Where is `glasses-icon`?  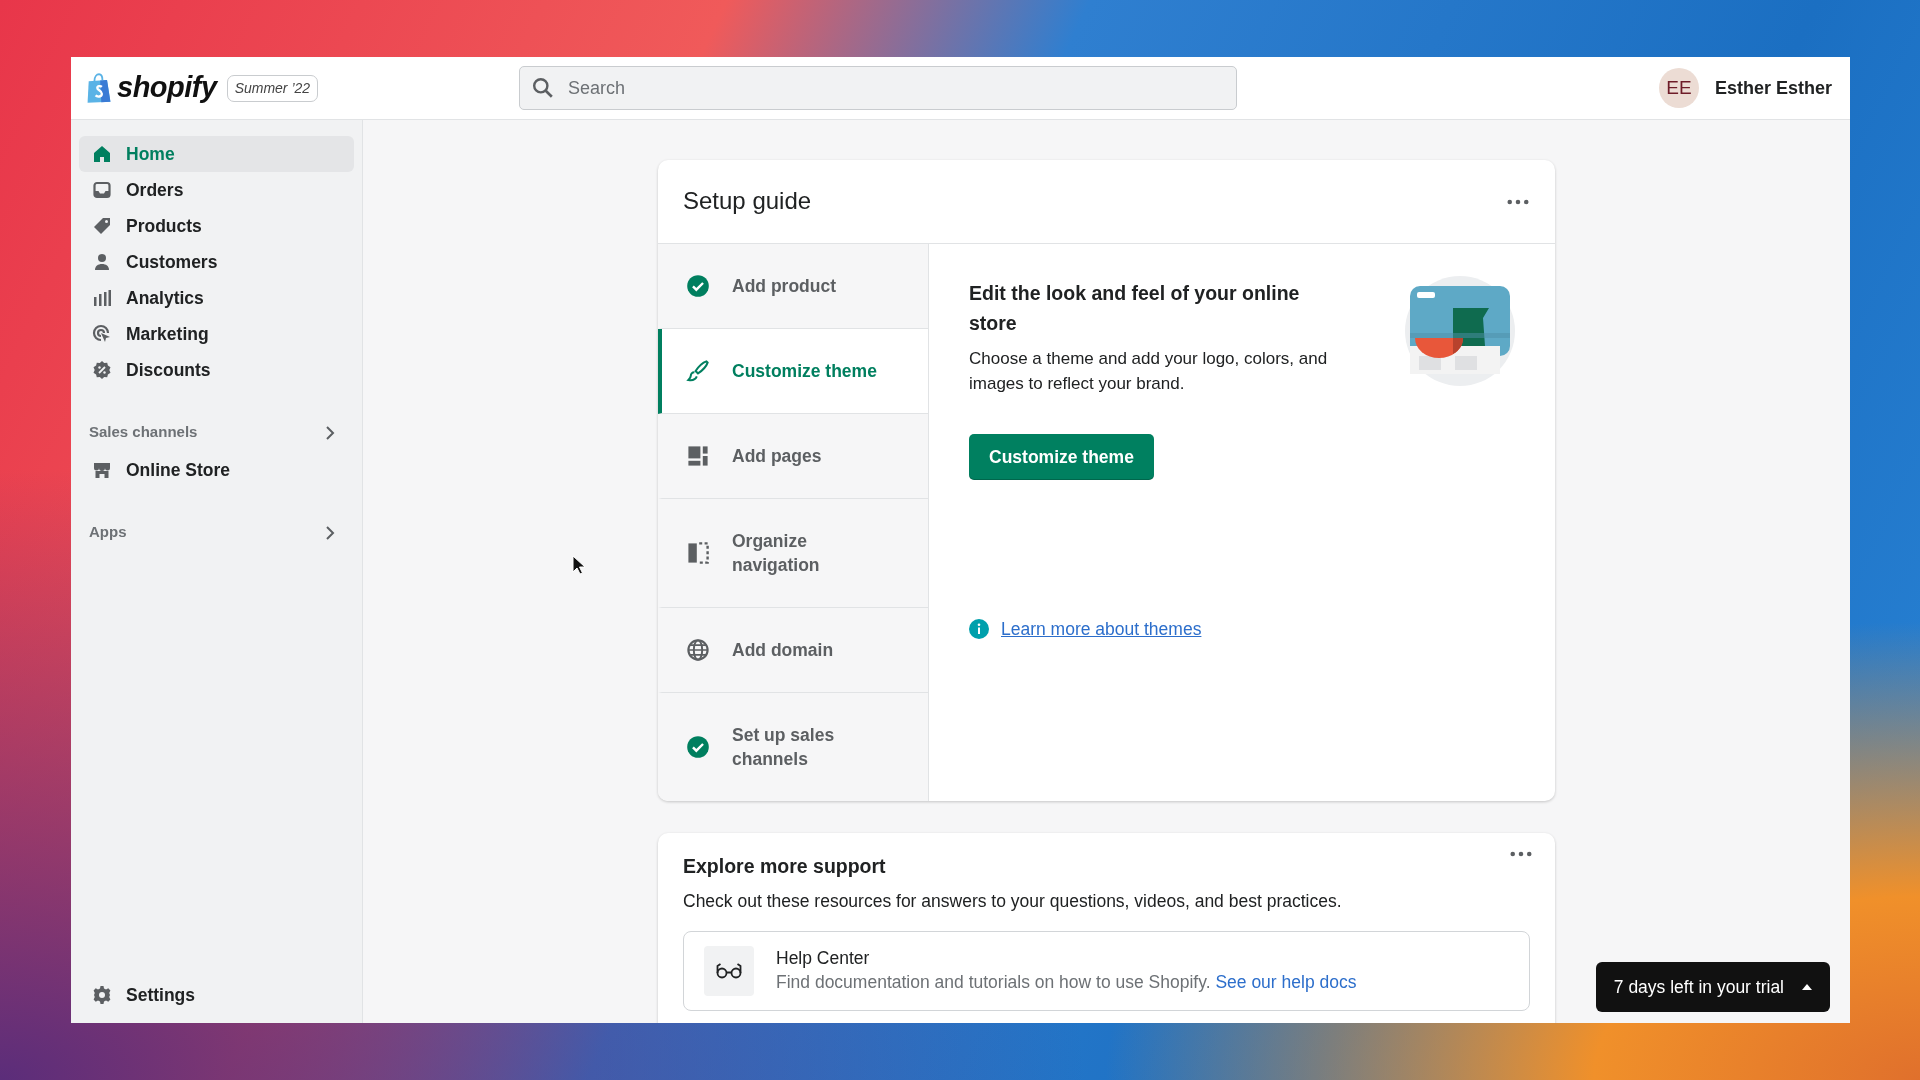 glasses-icon is located at coordinates (729, 970).